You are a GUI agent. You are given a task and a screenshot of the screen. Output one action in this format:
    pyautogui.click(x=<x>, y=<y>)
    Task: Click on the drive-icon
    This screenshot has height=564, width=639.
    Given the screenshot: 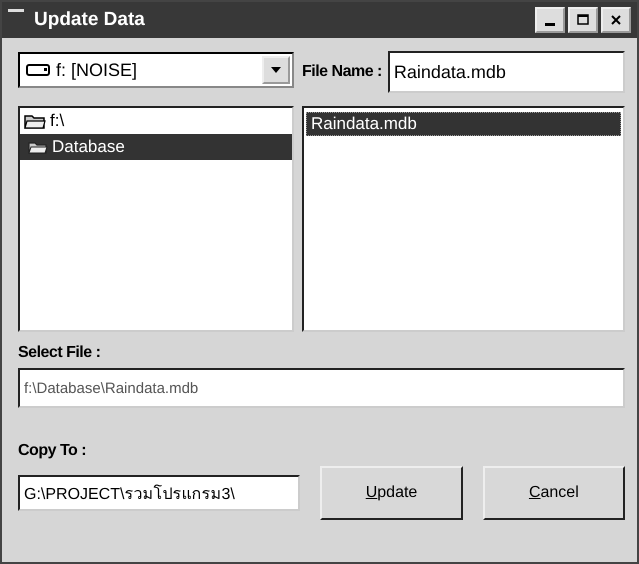 What is the action you would take?
    pyautogui.click(x=39, y=70)
    